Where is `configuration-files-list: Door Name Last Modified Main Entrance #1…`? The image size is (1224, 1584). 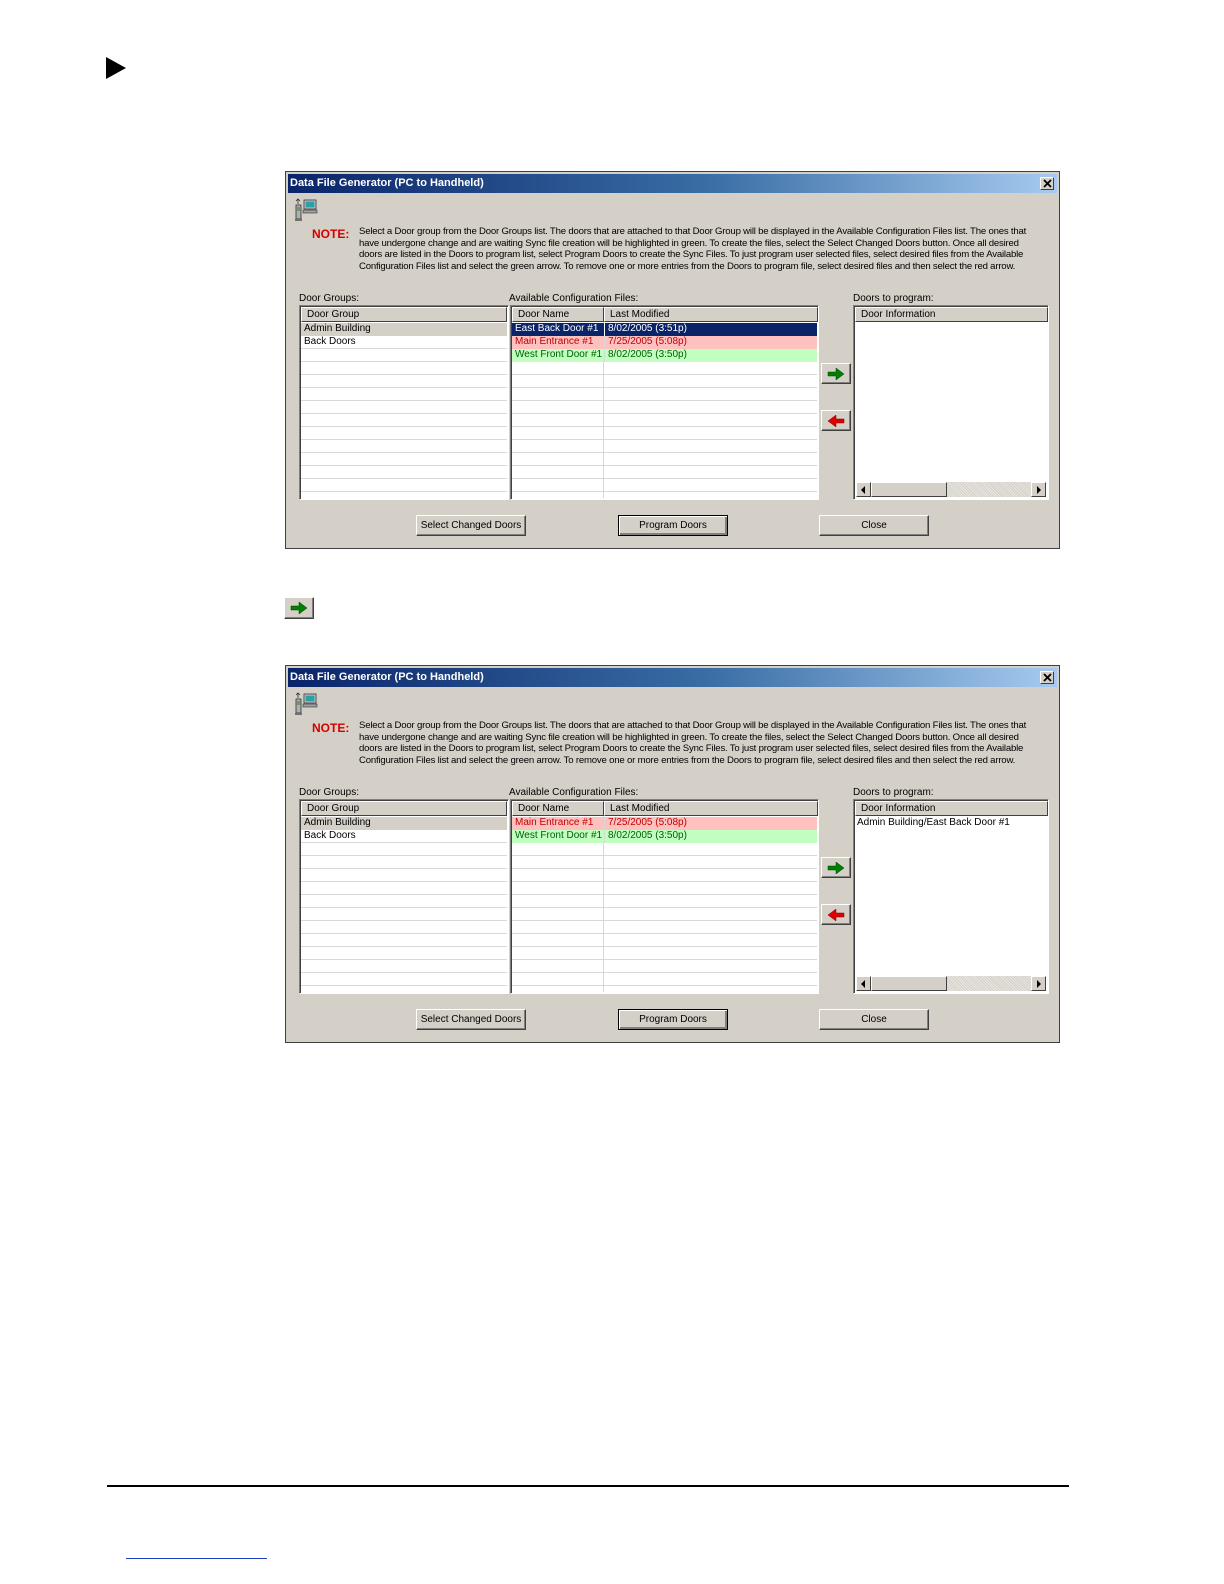 configuration-files-list: Door Name Last Modified Main Entrance #1… is located at coordinates (664, 896).